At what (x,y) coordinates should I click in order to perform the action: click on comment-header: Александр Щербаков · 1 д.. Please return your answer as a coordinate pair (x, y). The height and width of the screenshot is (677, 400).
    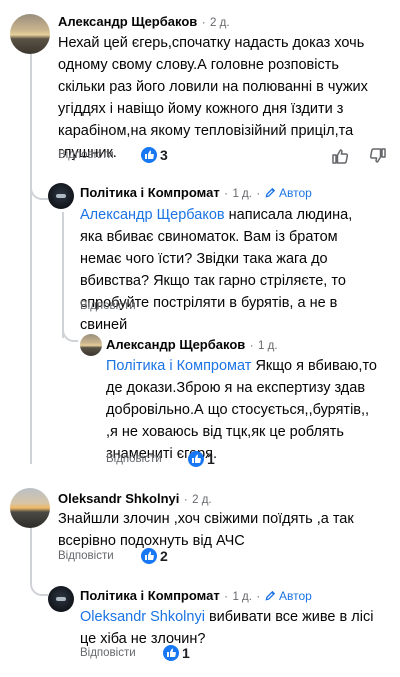
    Looking at the image, I should click on (192, 345).